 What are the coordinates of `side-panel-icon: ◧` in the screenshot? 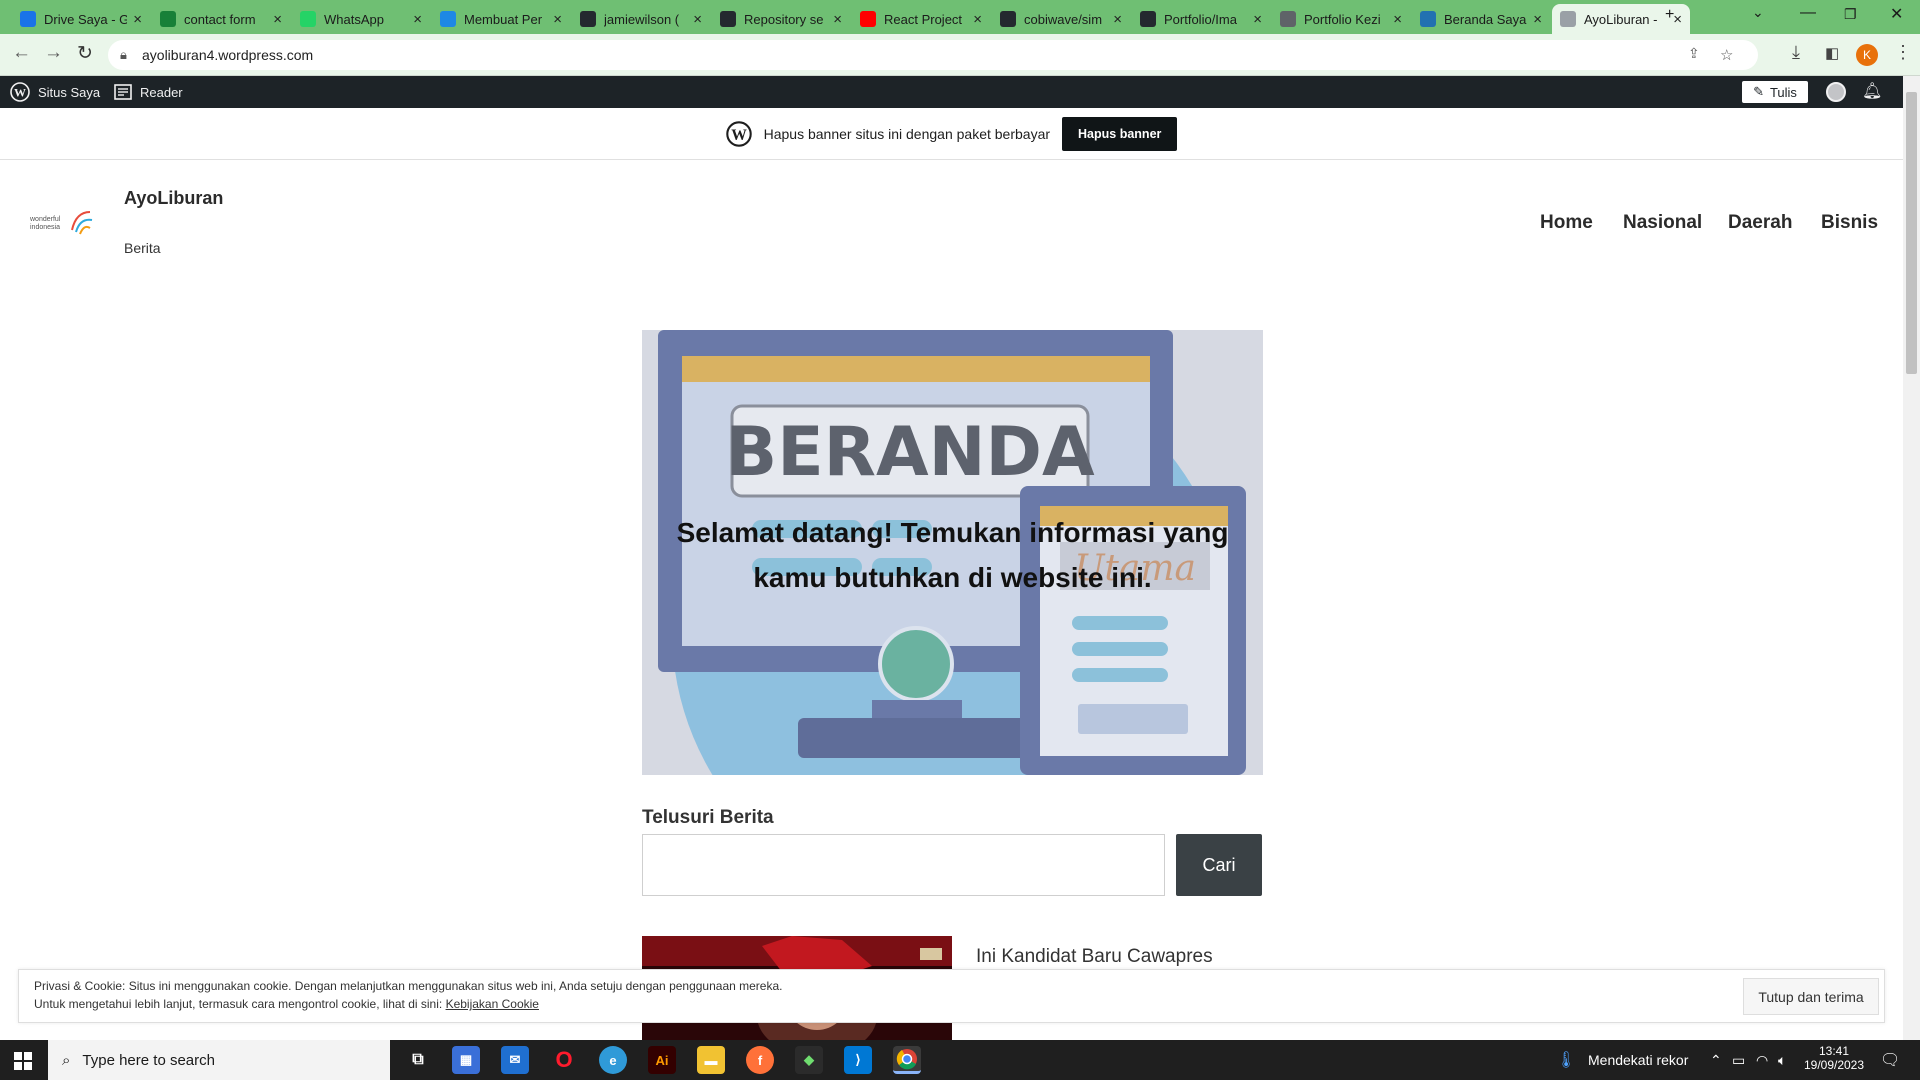 It's located at (1832, 53).